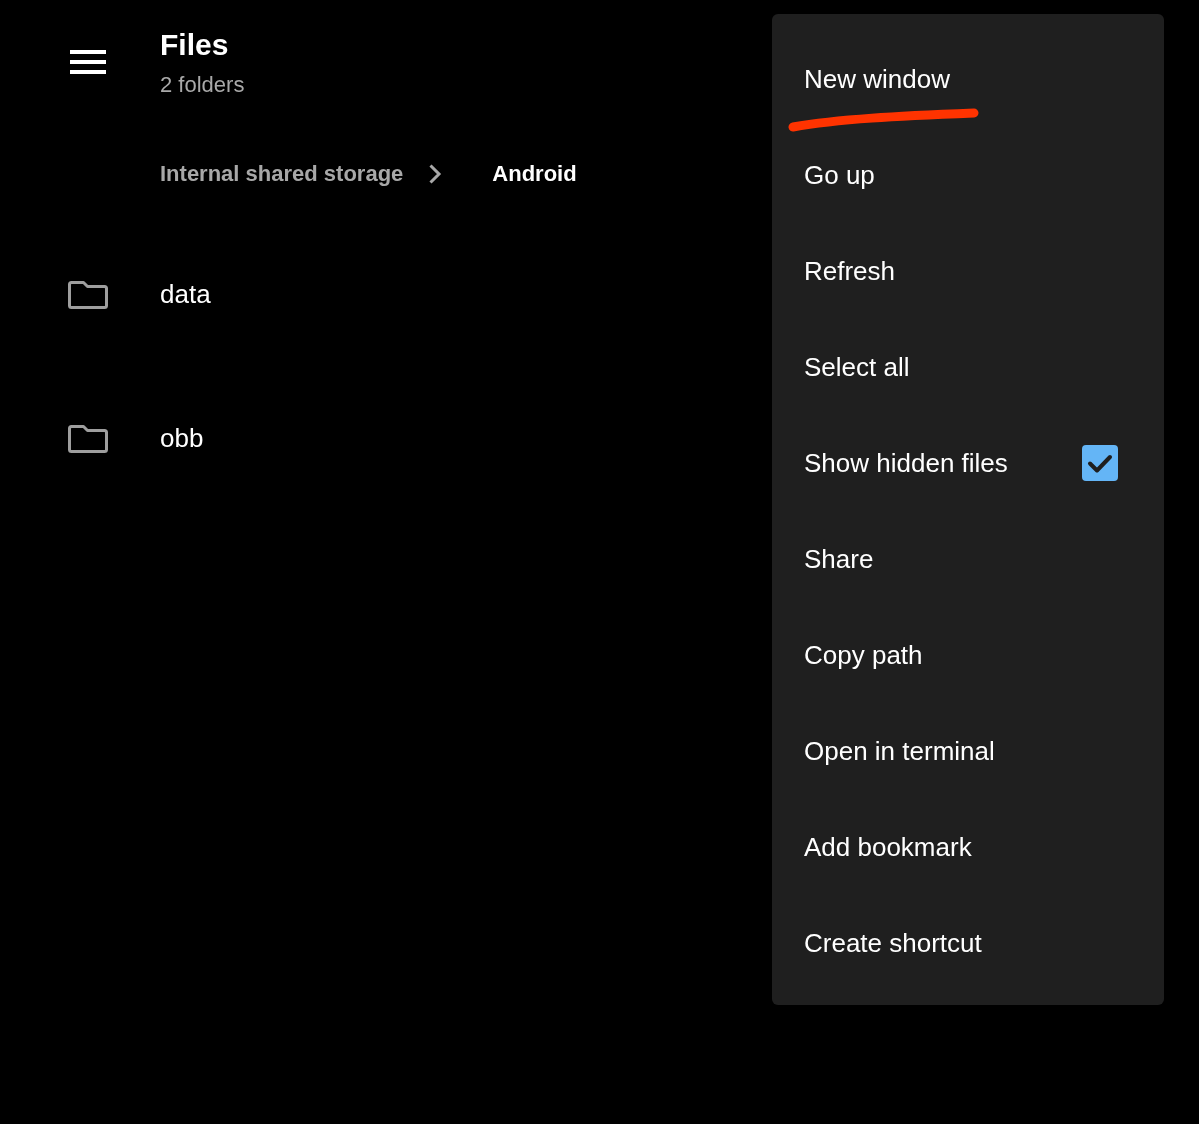  What do you see at coordinates (136, 438) in the screenshot?
I see `folder-item: obb` at bounding box center [136, 438].